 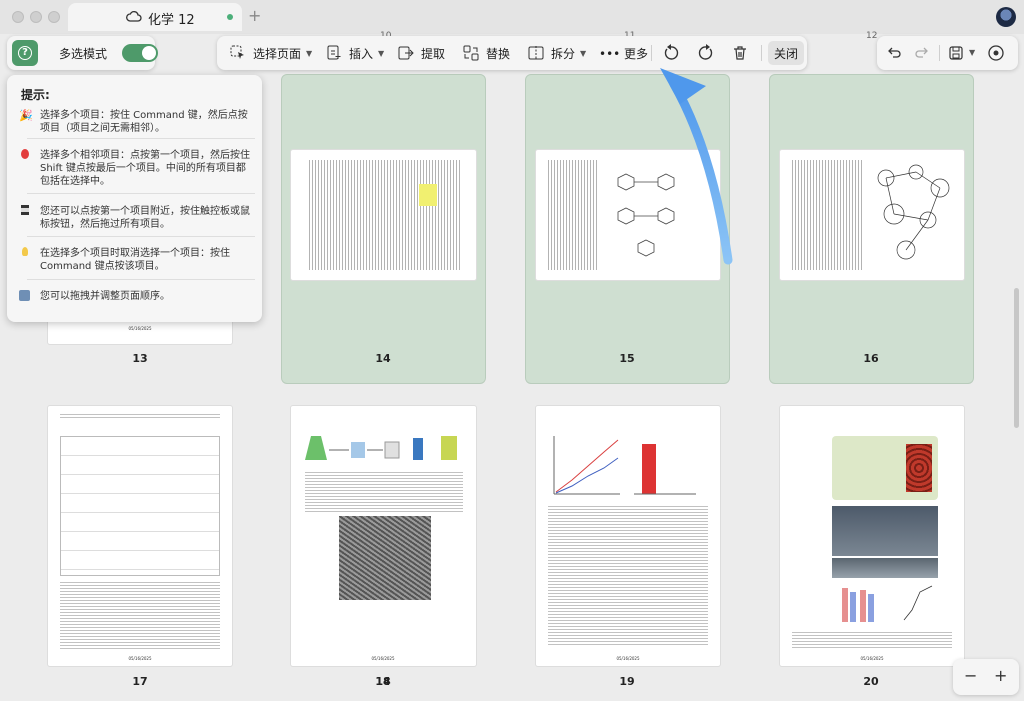 I want to click on hourglass-icon, so click(x=25, y=210).